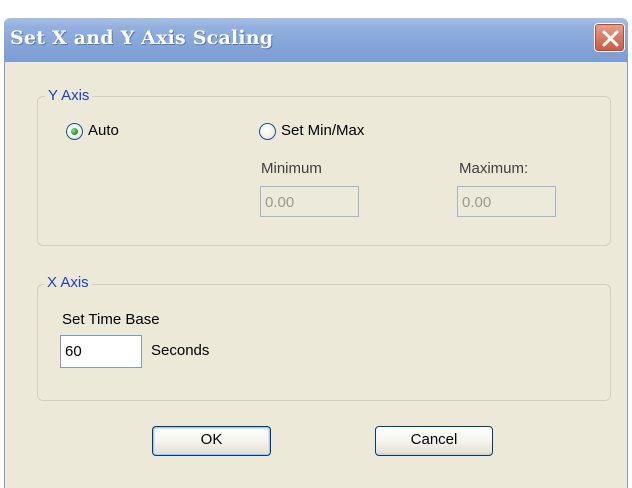 The height and width of the screenshot is (488, 632). What do you see at coordinates (68, 283) in the screenshot?
I see `x-axis-group-label: X Axis` at bounding box center [68, 283].